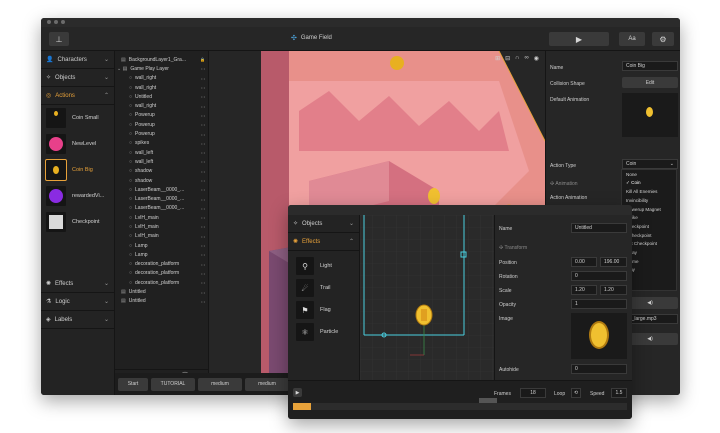 This screenshot has width=720, height=433. I want to click on section-actions: ◎ Actions ⌃, so click(77, 96).